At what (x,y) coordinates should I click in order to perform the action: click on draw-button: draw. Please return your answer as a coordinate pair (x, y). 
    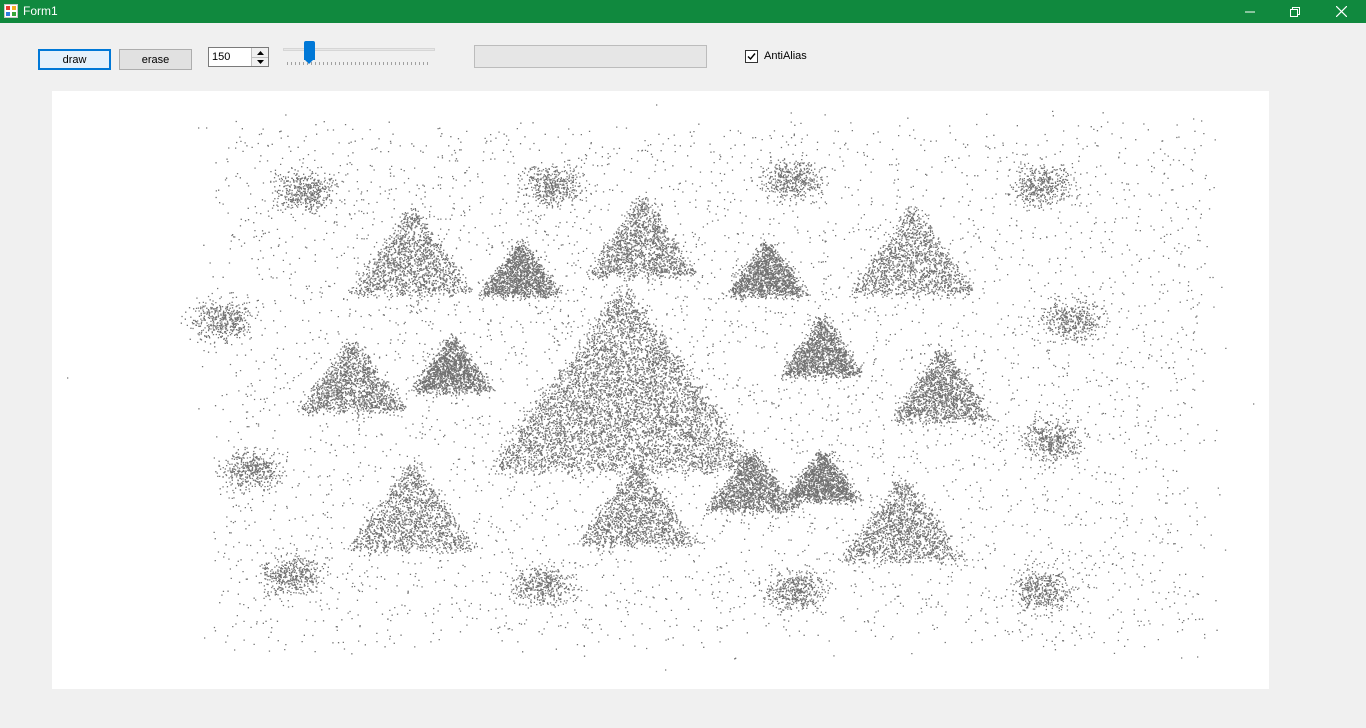
    Looking at the image, I should click on (74, 59).